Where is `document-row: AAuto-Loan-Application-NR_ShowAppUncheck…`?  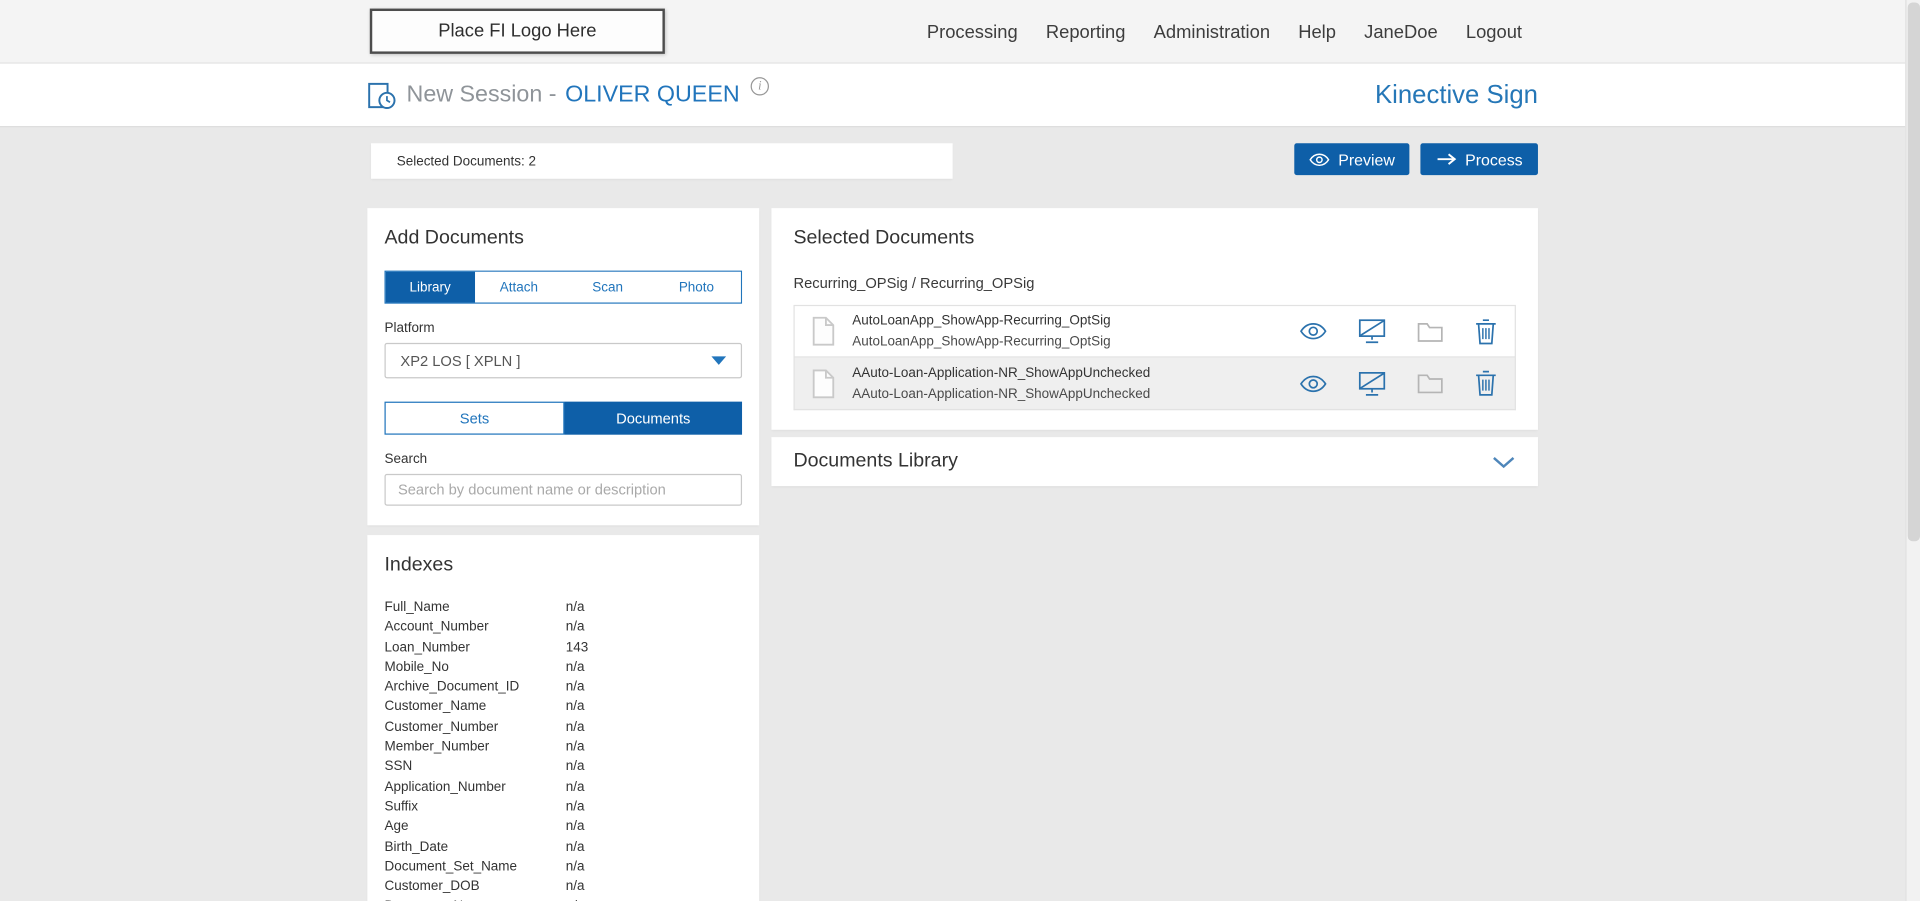 document-row: AAuto-Loan-Application-NR_ShowAppUncheck… is located at coordinates (1154, 384).